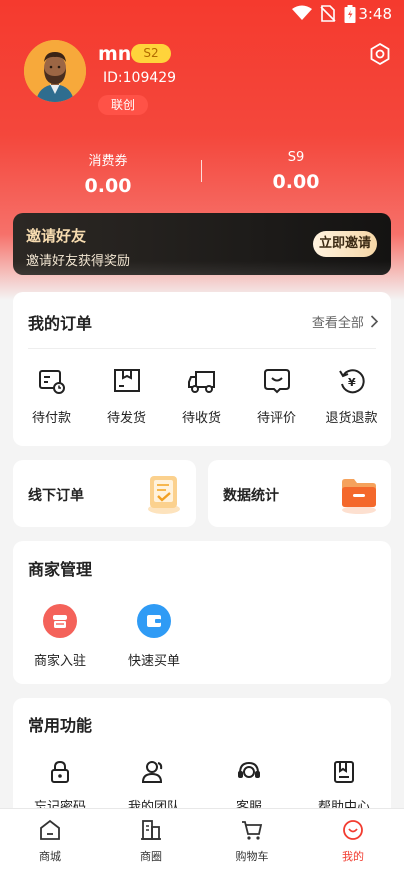 This screenshot has width=404, height=875. I want to click on quick-pay-button, so click(154, 621).